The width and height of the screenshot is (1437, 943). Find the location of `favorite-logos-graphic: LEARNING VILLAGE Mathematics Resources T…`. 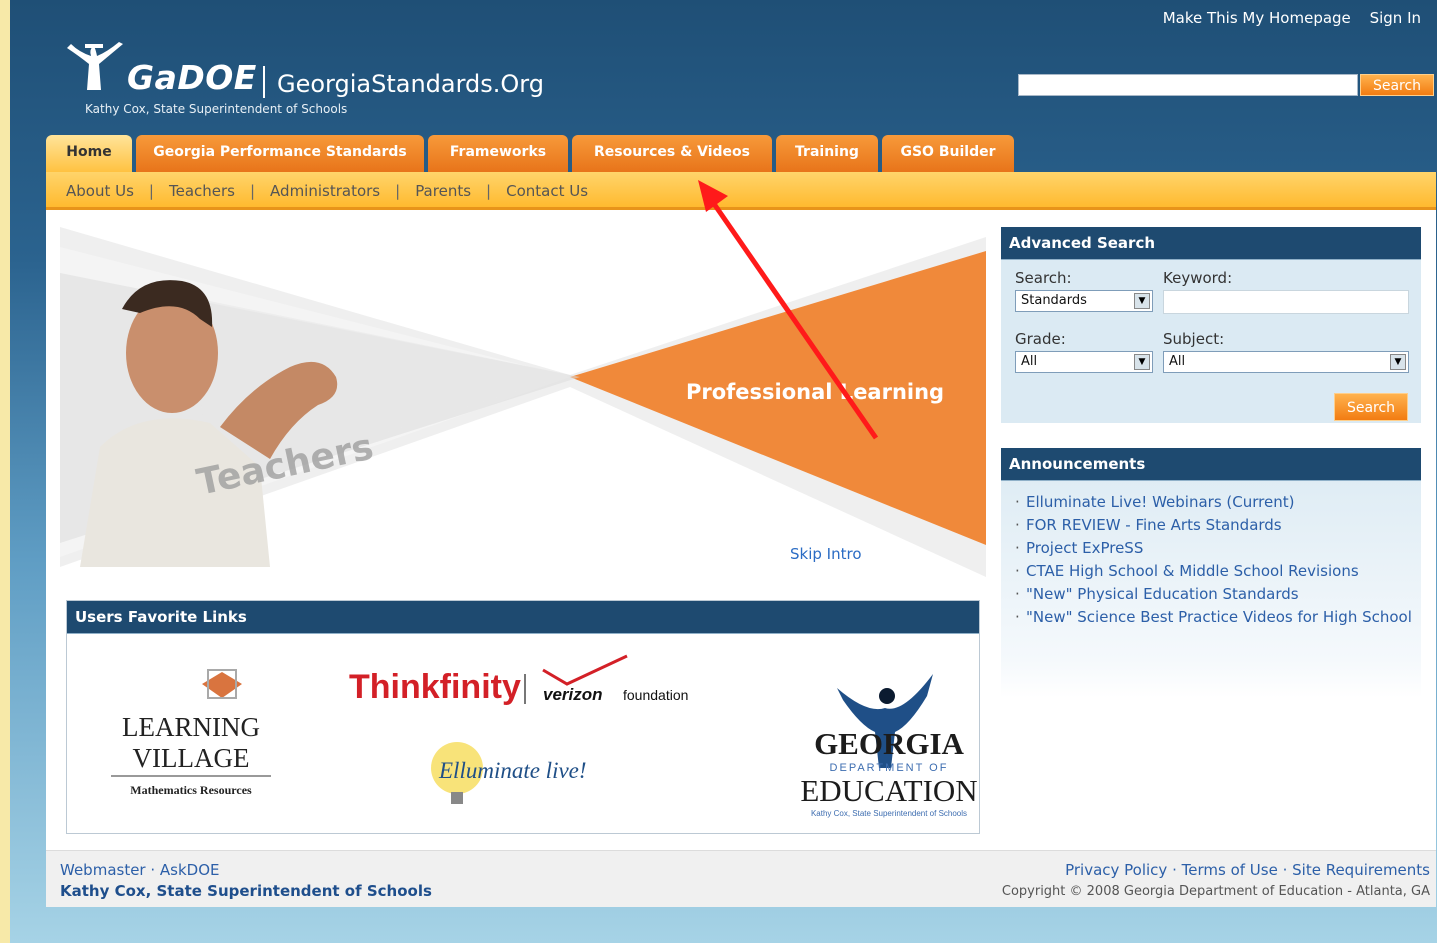

favorite-logos-graphic: LEARNING VILLAGE Mathematics Resources T… is located at coordinates (544, 736).